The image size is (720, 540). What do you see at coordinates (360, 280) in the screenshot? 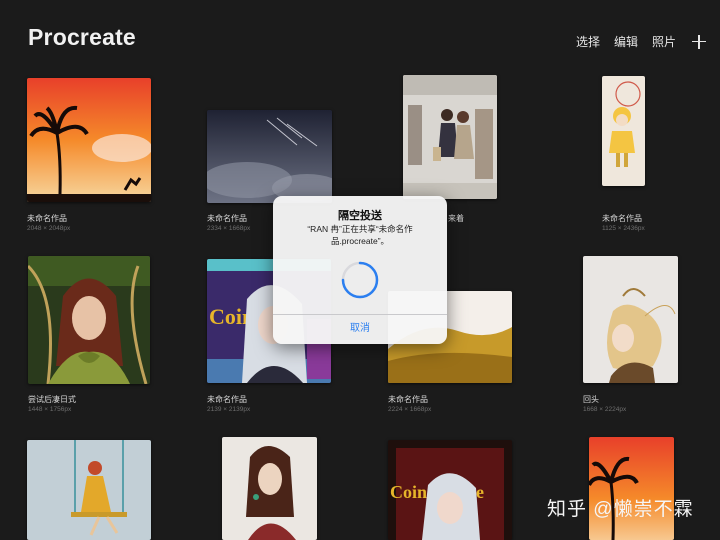
I see `loading-spinner-icon` at bounding box center [360, 280].